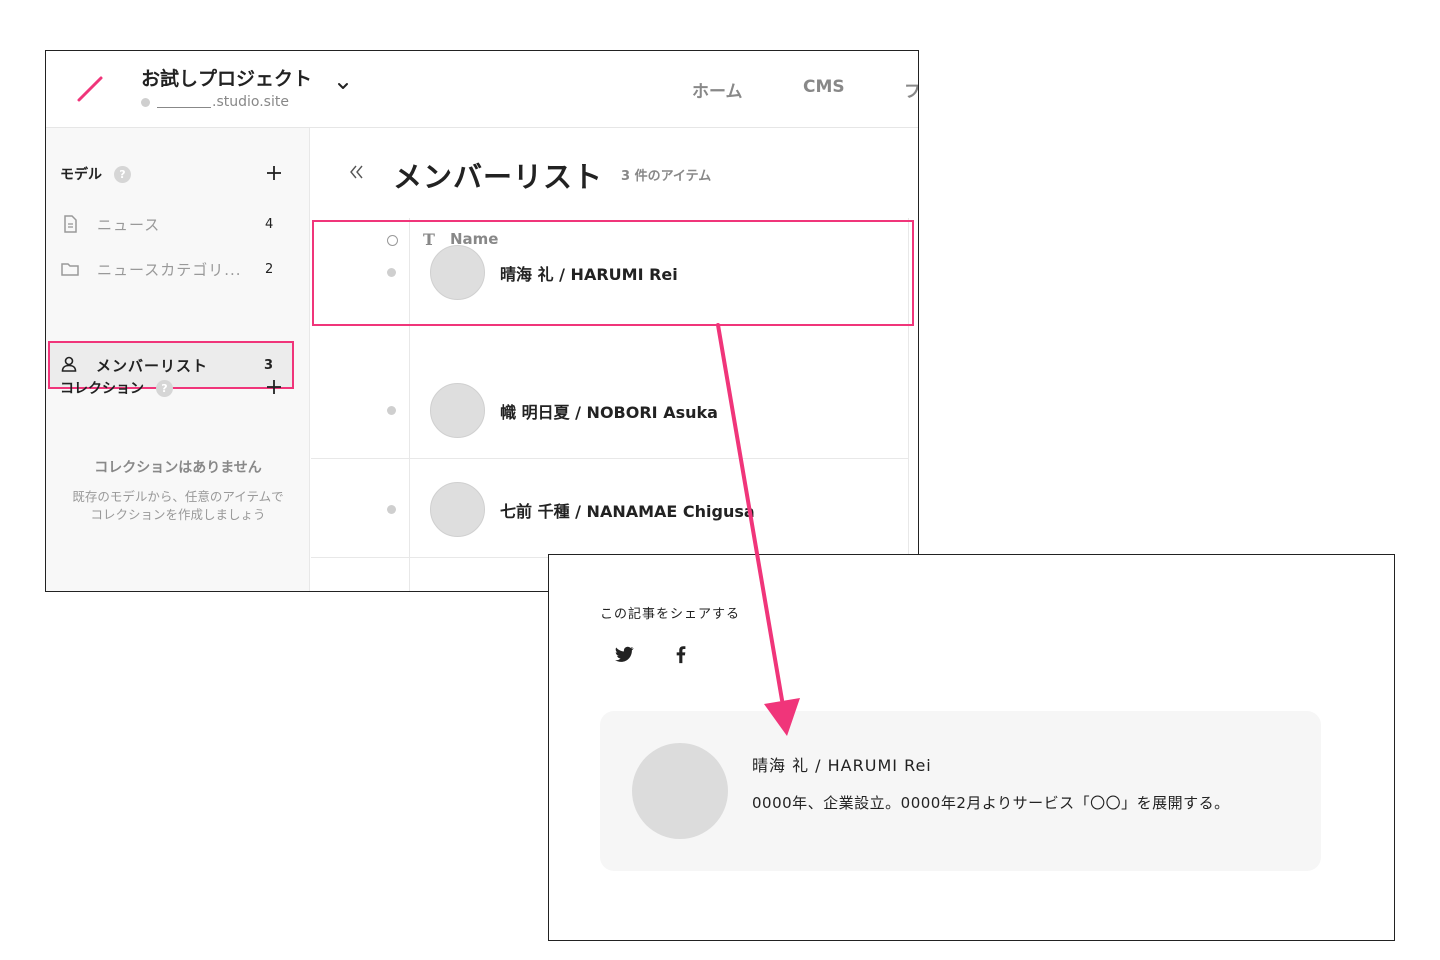 Image resolution: width=1440 pixels, height=960 pixels. I want to click on add-model-button, so click(274, 173).